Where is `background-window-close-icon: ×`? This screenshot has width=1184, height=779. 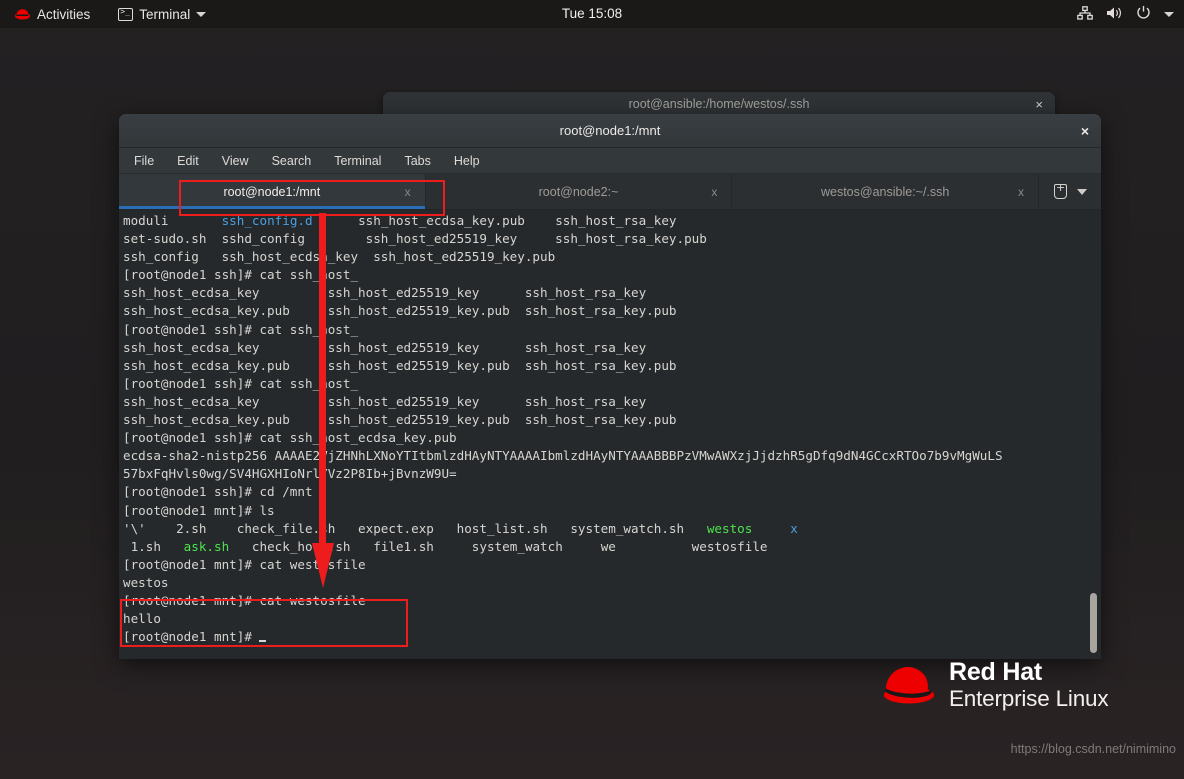 background-window-close-icon: × is located at coordinates (1039, 104).